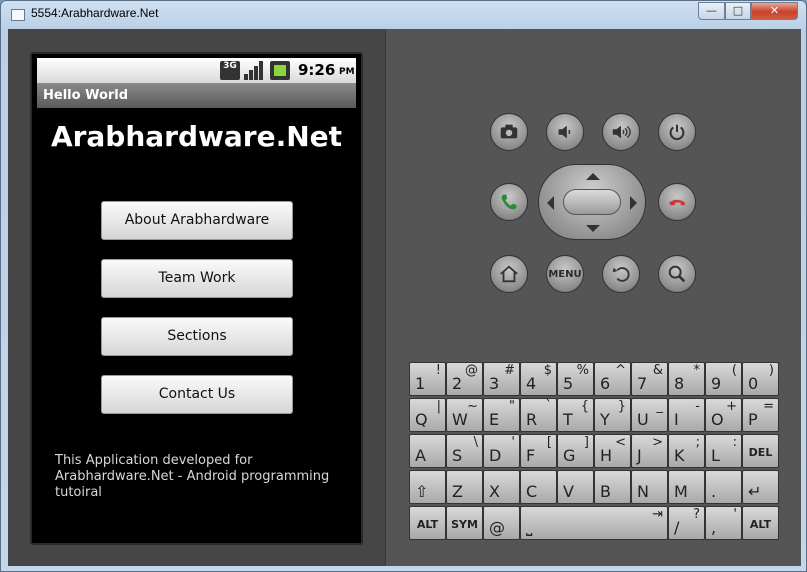 The image size is (807, 572). What do you see at coordinates (501, 487) in the screenshot?
I see `key-X: X` at bounding box center [501, 487].